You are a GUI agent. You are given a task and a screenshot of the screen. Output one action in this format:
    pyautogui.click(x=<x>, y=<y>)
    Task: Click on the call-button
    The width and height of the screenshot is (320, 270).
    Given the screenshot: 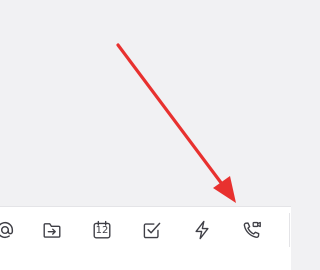 What is the action you would take?
    pyautogui.click(x=252, y=230)
    